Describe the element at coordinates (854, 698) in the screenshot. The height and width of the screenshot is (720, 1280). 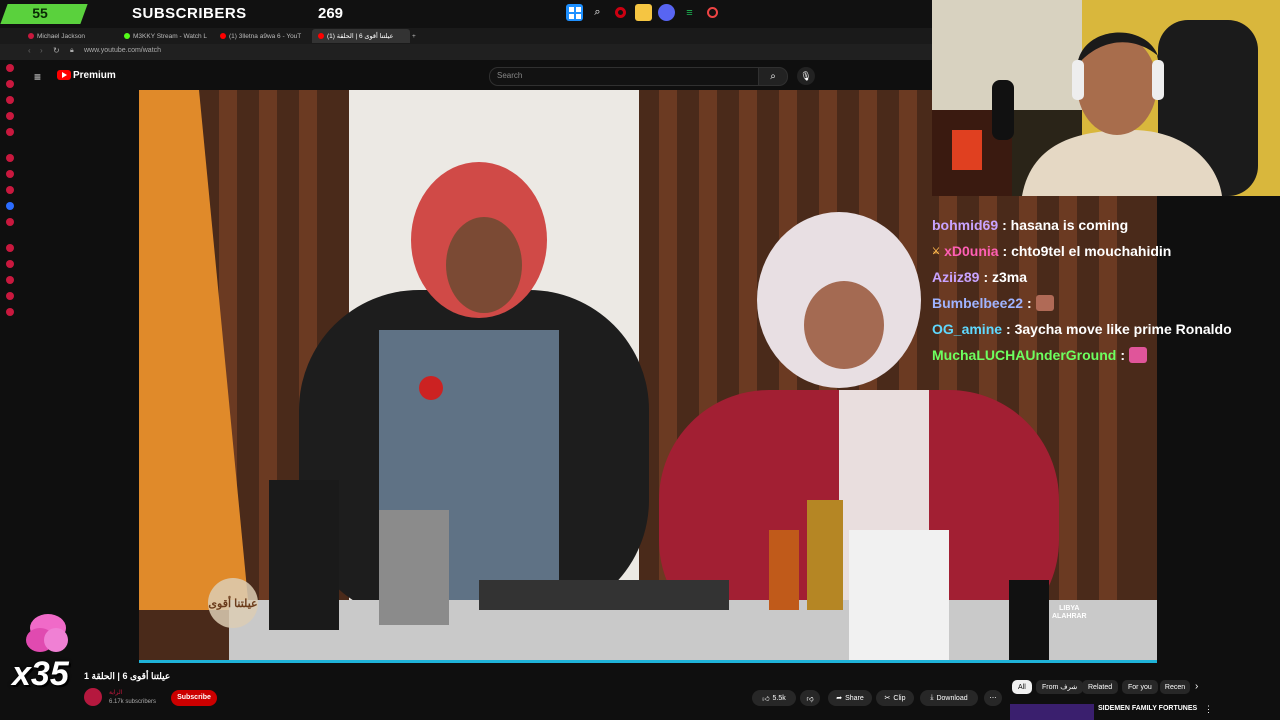
I see `share-label: Share` at that location.